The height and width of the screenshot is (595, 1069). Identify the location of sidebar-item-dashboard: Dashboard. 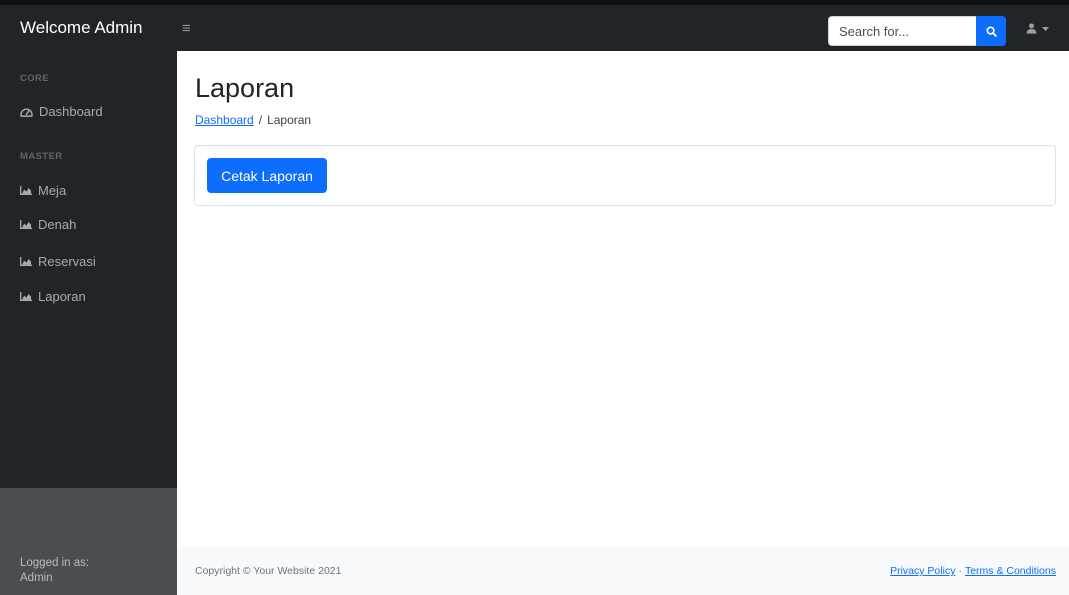
(61, 111).